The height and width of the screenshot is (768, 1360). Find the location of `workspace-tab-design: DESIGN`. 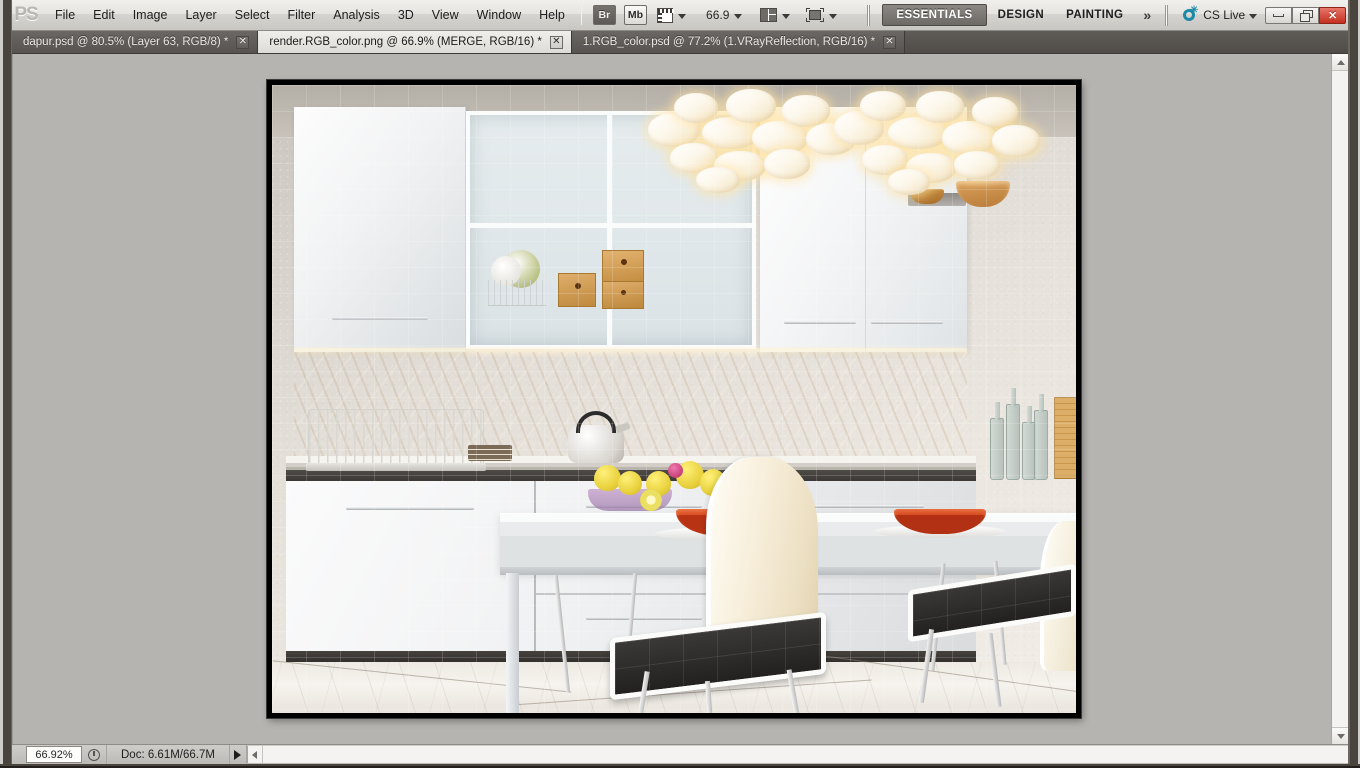

workspace-tab-design: DESIGN is located at coordinates (1021, 15).